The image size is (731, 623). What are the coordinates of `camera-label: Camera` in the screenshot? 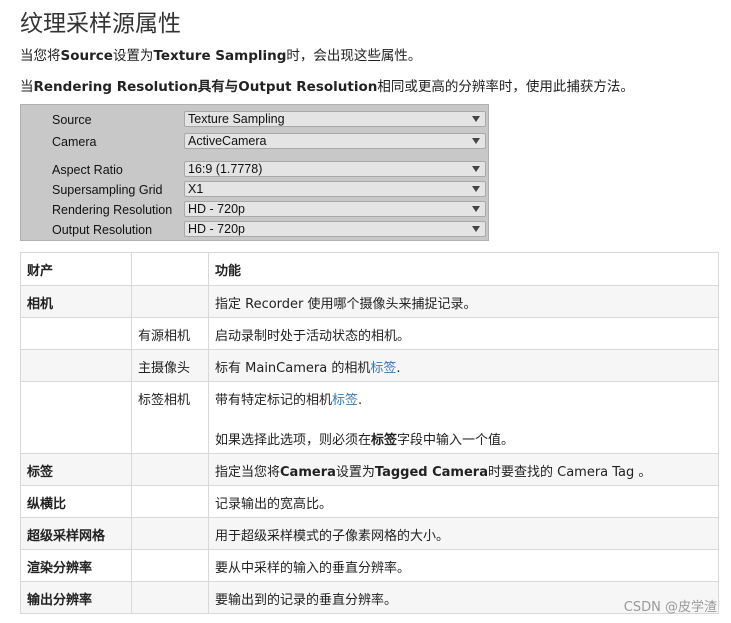 It's located at (74, 142).